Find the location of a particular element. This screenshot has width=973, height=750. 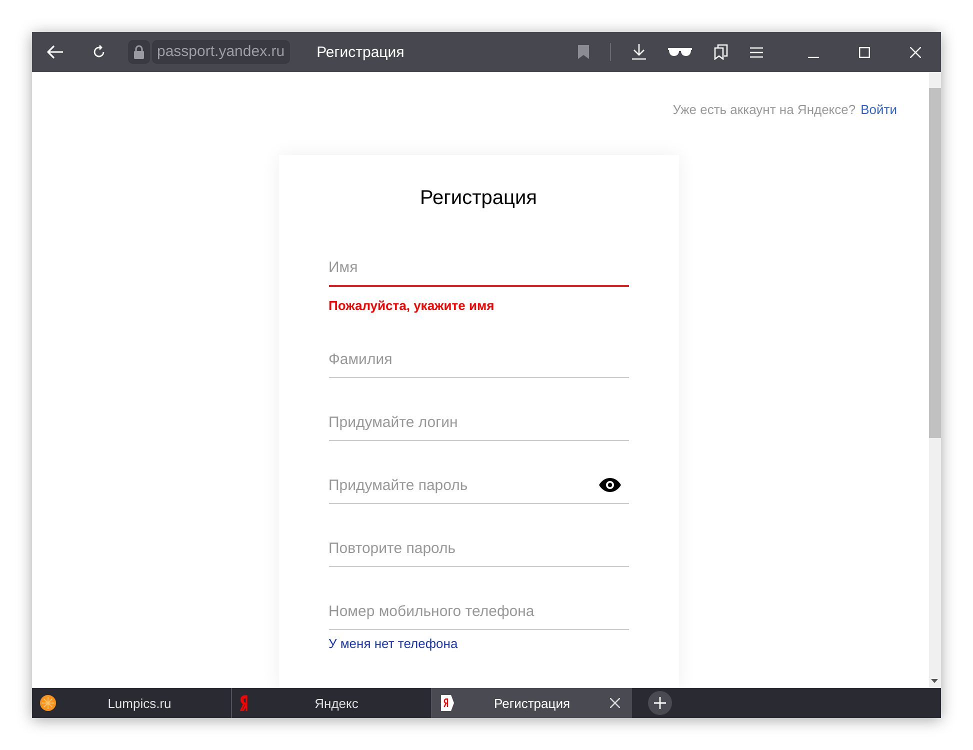

fruit-slice-icon is located at coordinates (48, 703).